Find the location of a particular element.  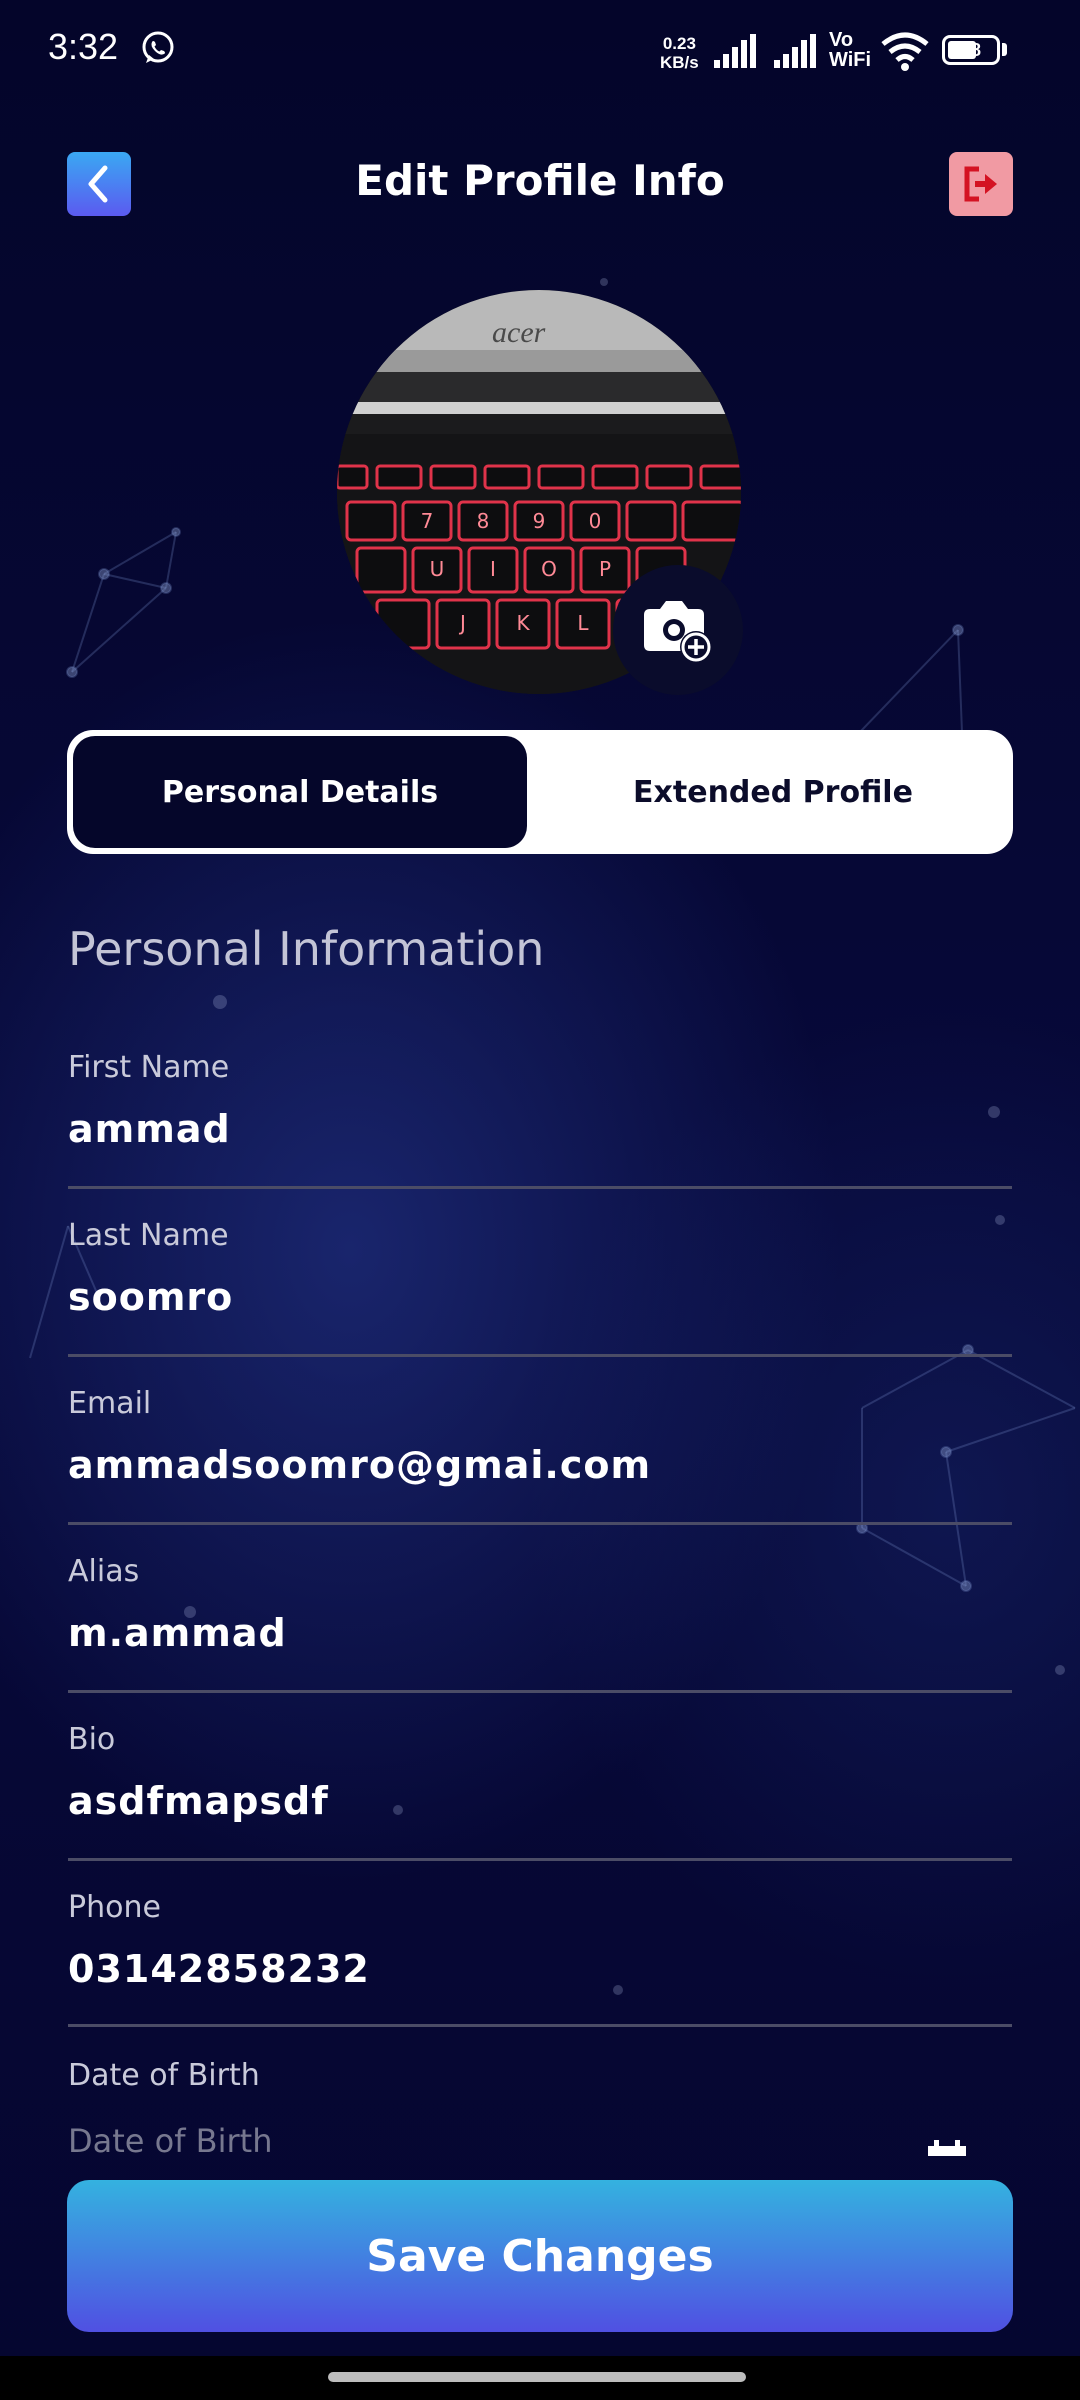

field-label: Alias is located at coordinates (104, 1571).